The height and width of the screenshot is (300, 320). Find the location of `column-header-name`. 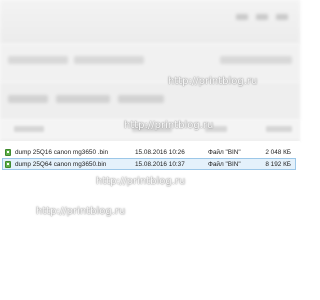

column-header-name is located at coordinates (29, 129).